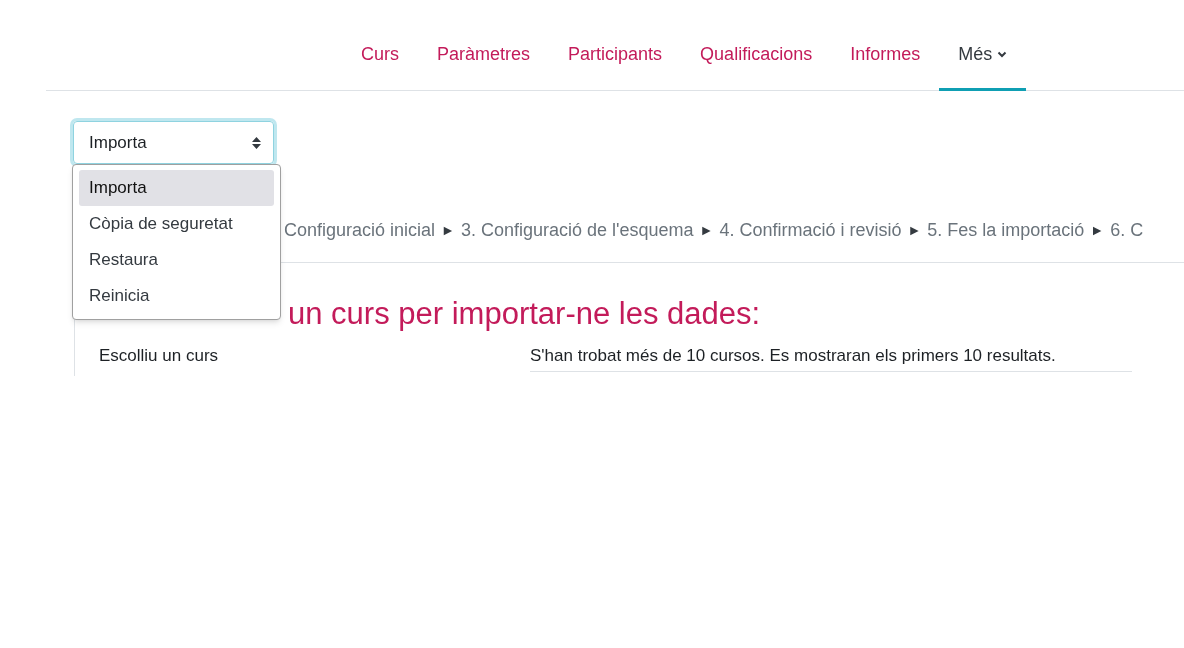 This screenshot has width=1184, height=648. What do you see at coordinates (615, 56) in the screenshot?
I see `nav-tab: Participants` at bounding box center [615, 56].